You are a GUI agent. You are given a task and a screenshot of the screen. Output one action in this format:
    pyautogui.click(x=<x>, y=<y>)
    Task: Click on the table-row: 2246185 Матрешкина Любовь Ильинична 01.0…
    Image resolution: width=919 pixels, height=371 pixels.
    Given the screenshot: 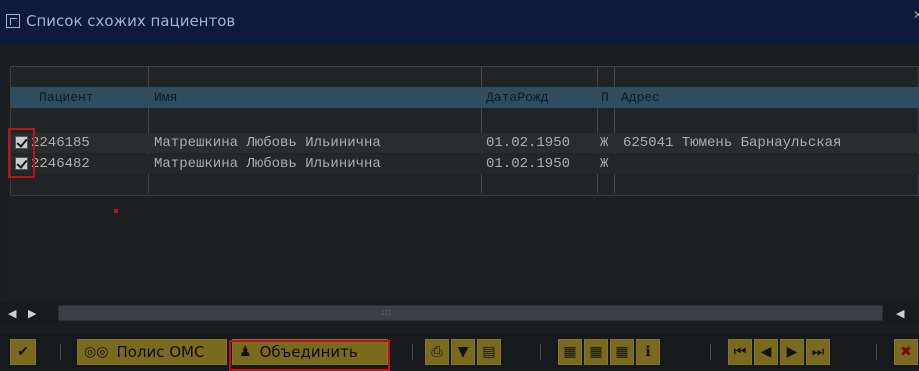 What is the action you would take?
    pyautogui.click(x=465, y=143)
    